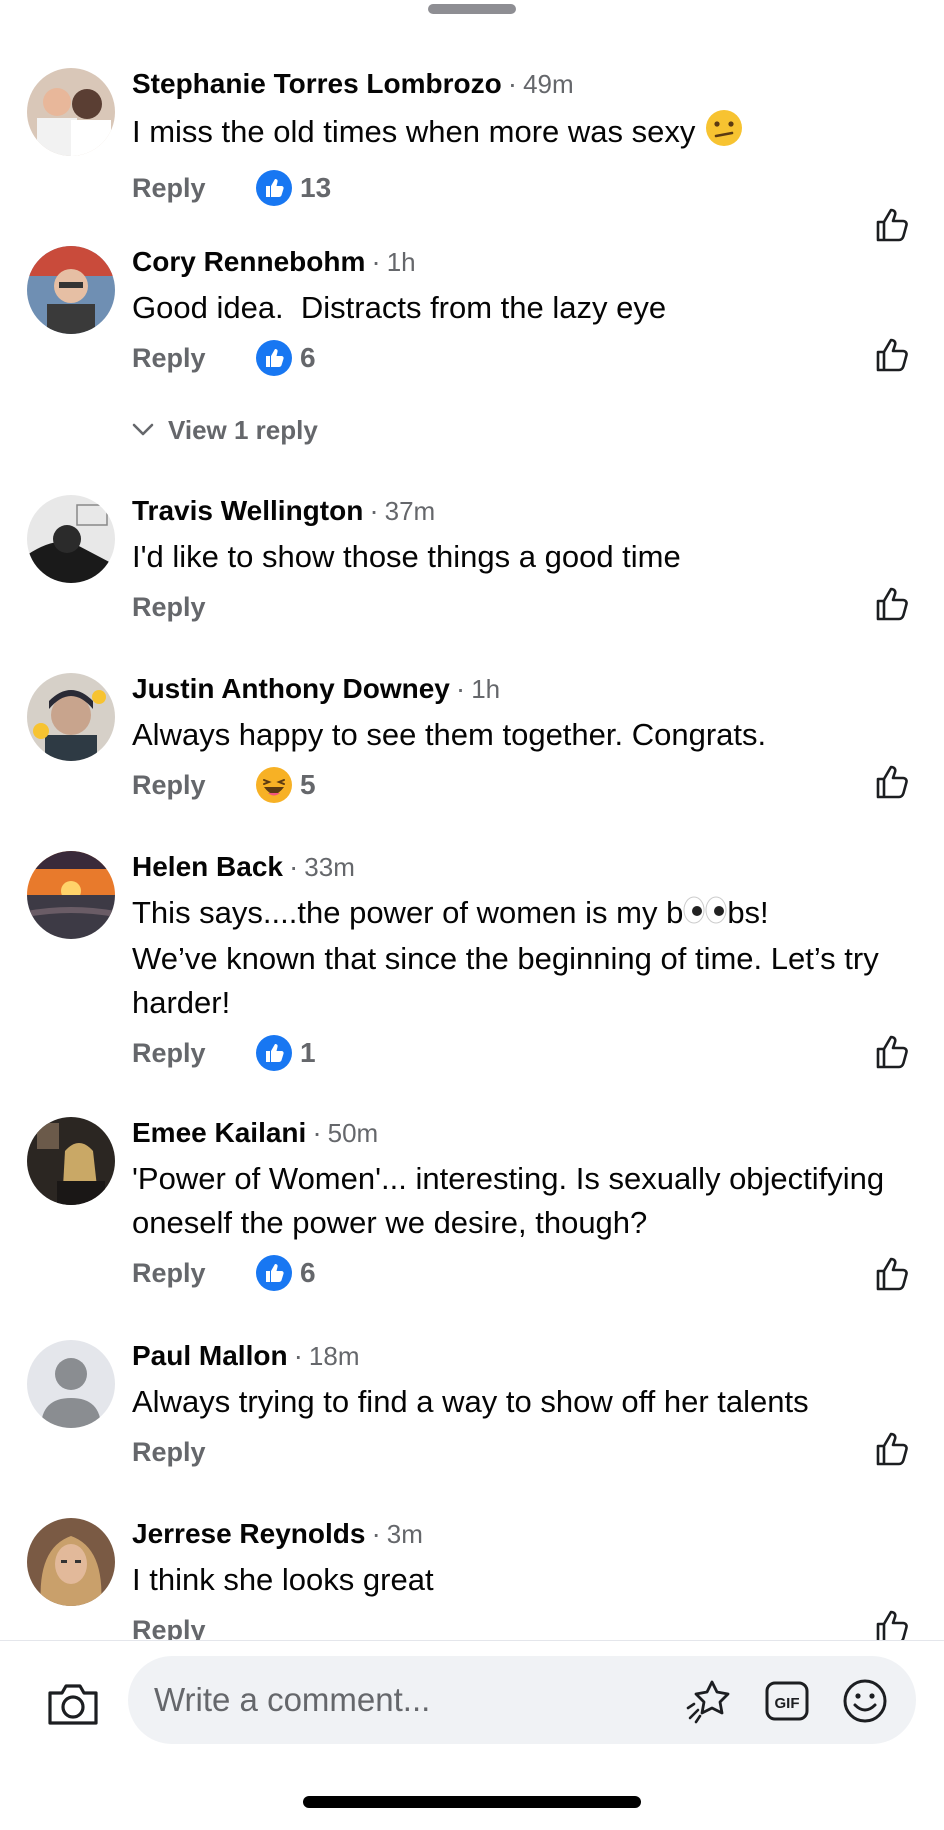 The height and width of the screenshot is (1830, 944). Describe the element at coordinates (527, 188) in the screenshot. I see `comment-actions: Reply 13` at that location.